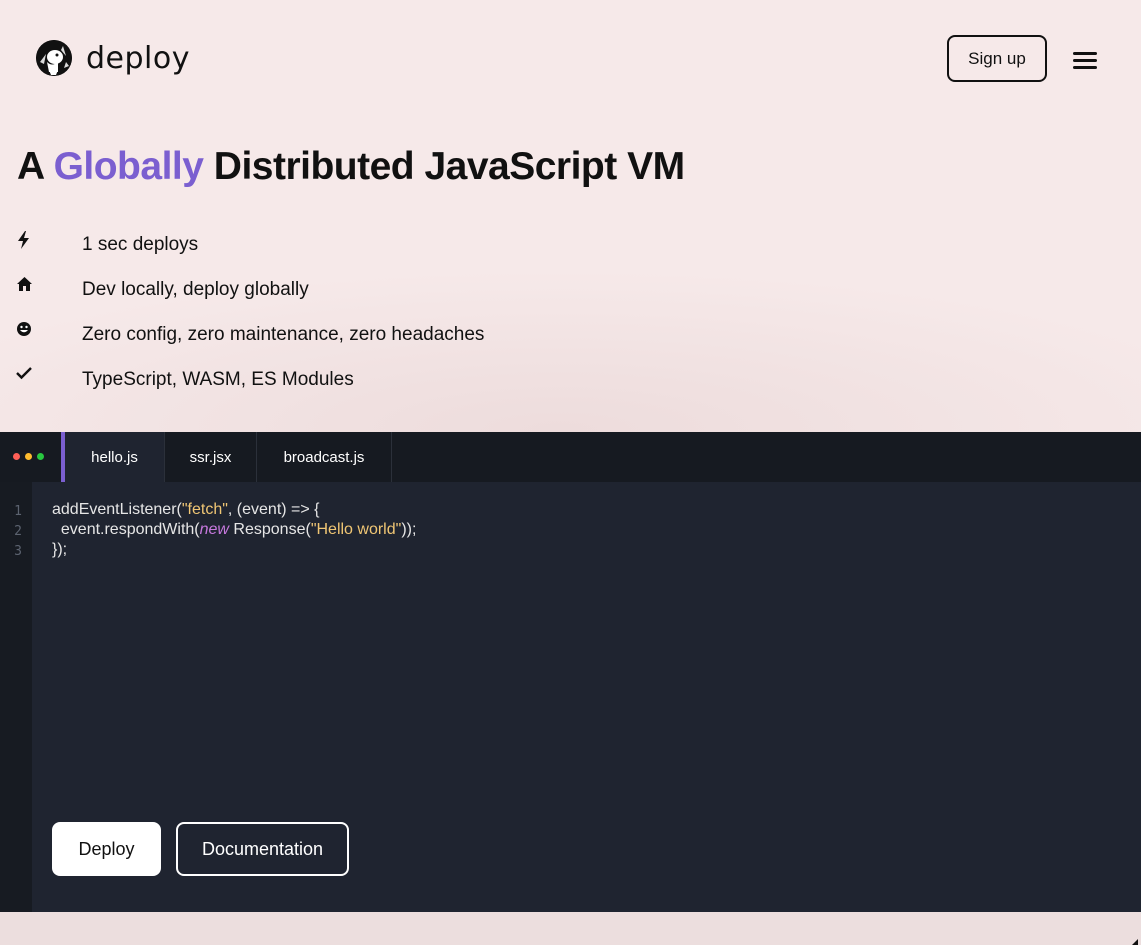 This screenshot has height=945, width=1141. I want to click on feature-text: Dev locally, deploy globally, so click(195, 289).